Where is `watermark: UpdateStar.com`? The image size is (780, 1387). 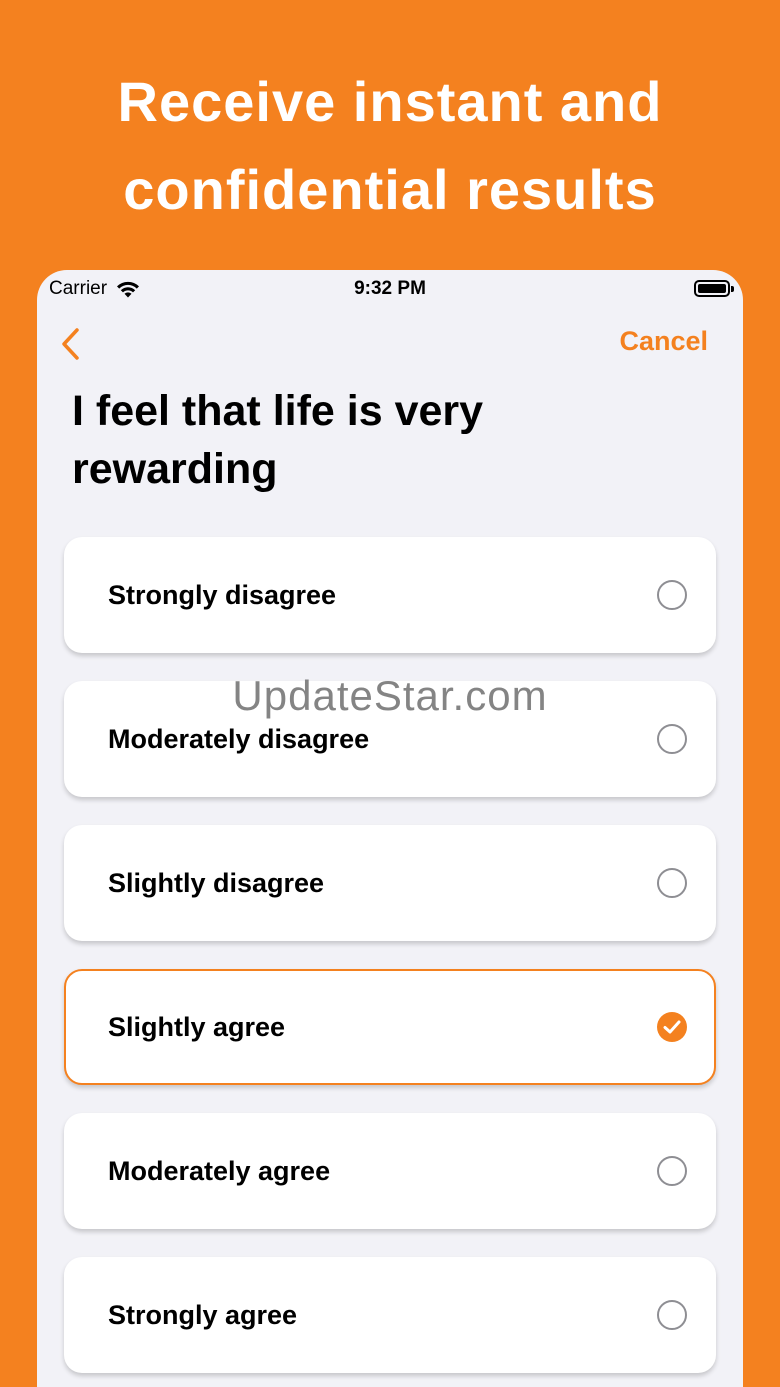
watermark: UpdateStar.com is located at coordinates (390, 695).